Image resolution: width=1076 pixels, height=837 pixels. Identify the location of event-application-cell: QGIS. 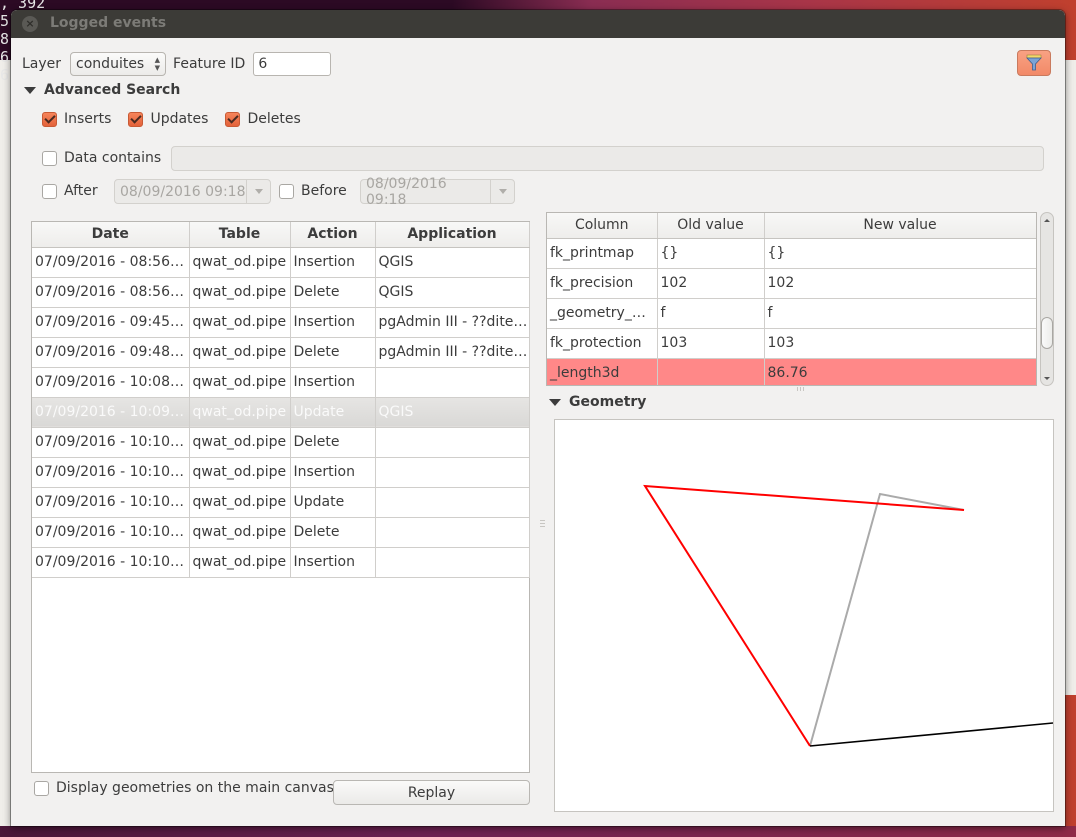
(452, 412).